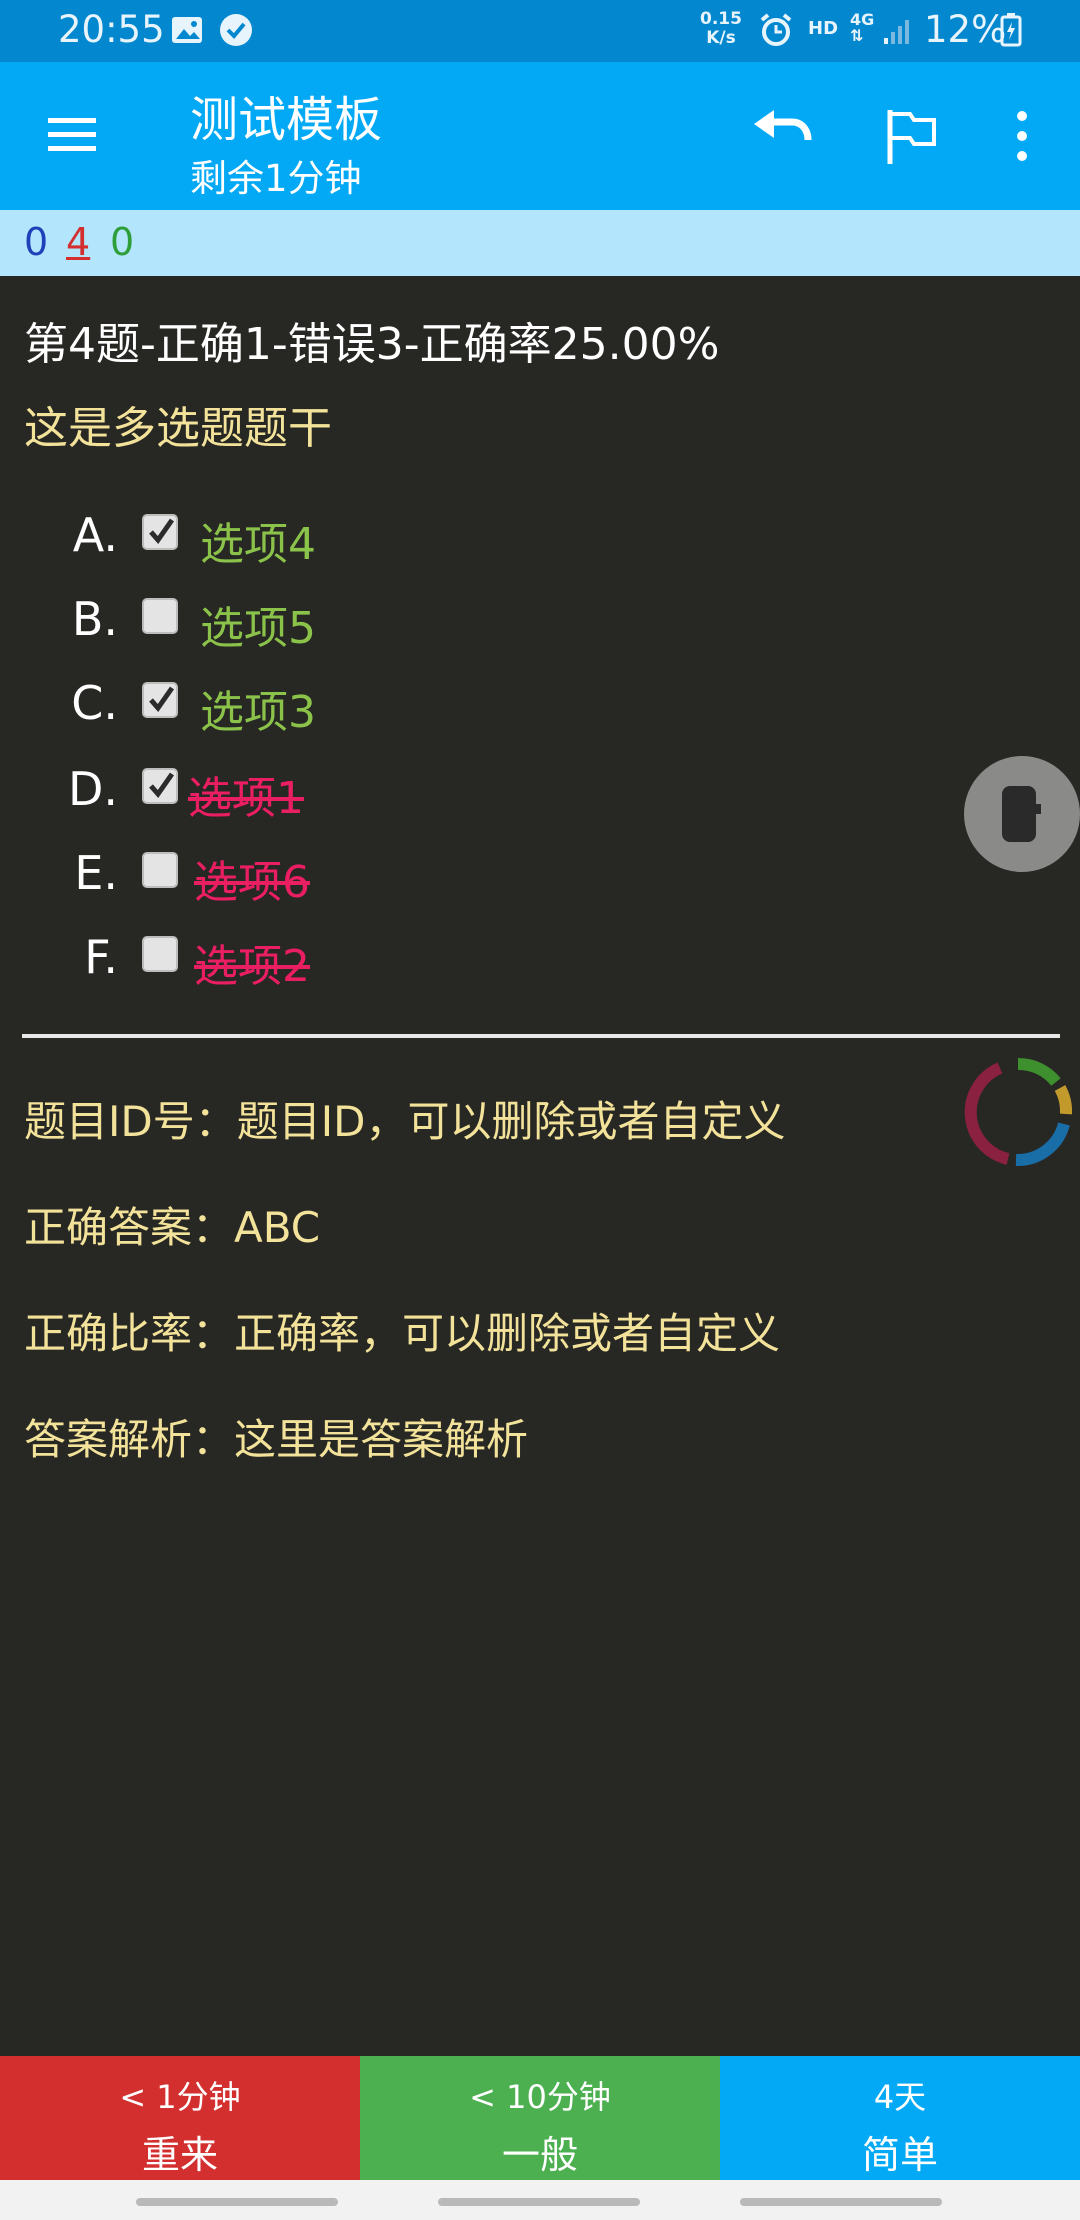 The height and width of the screenshot is (2220, 1080). I want to click on hd-indicator: HD, so click(823, 28).